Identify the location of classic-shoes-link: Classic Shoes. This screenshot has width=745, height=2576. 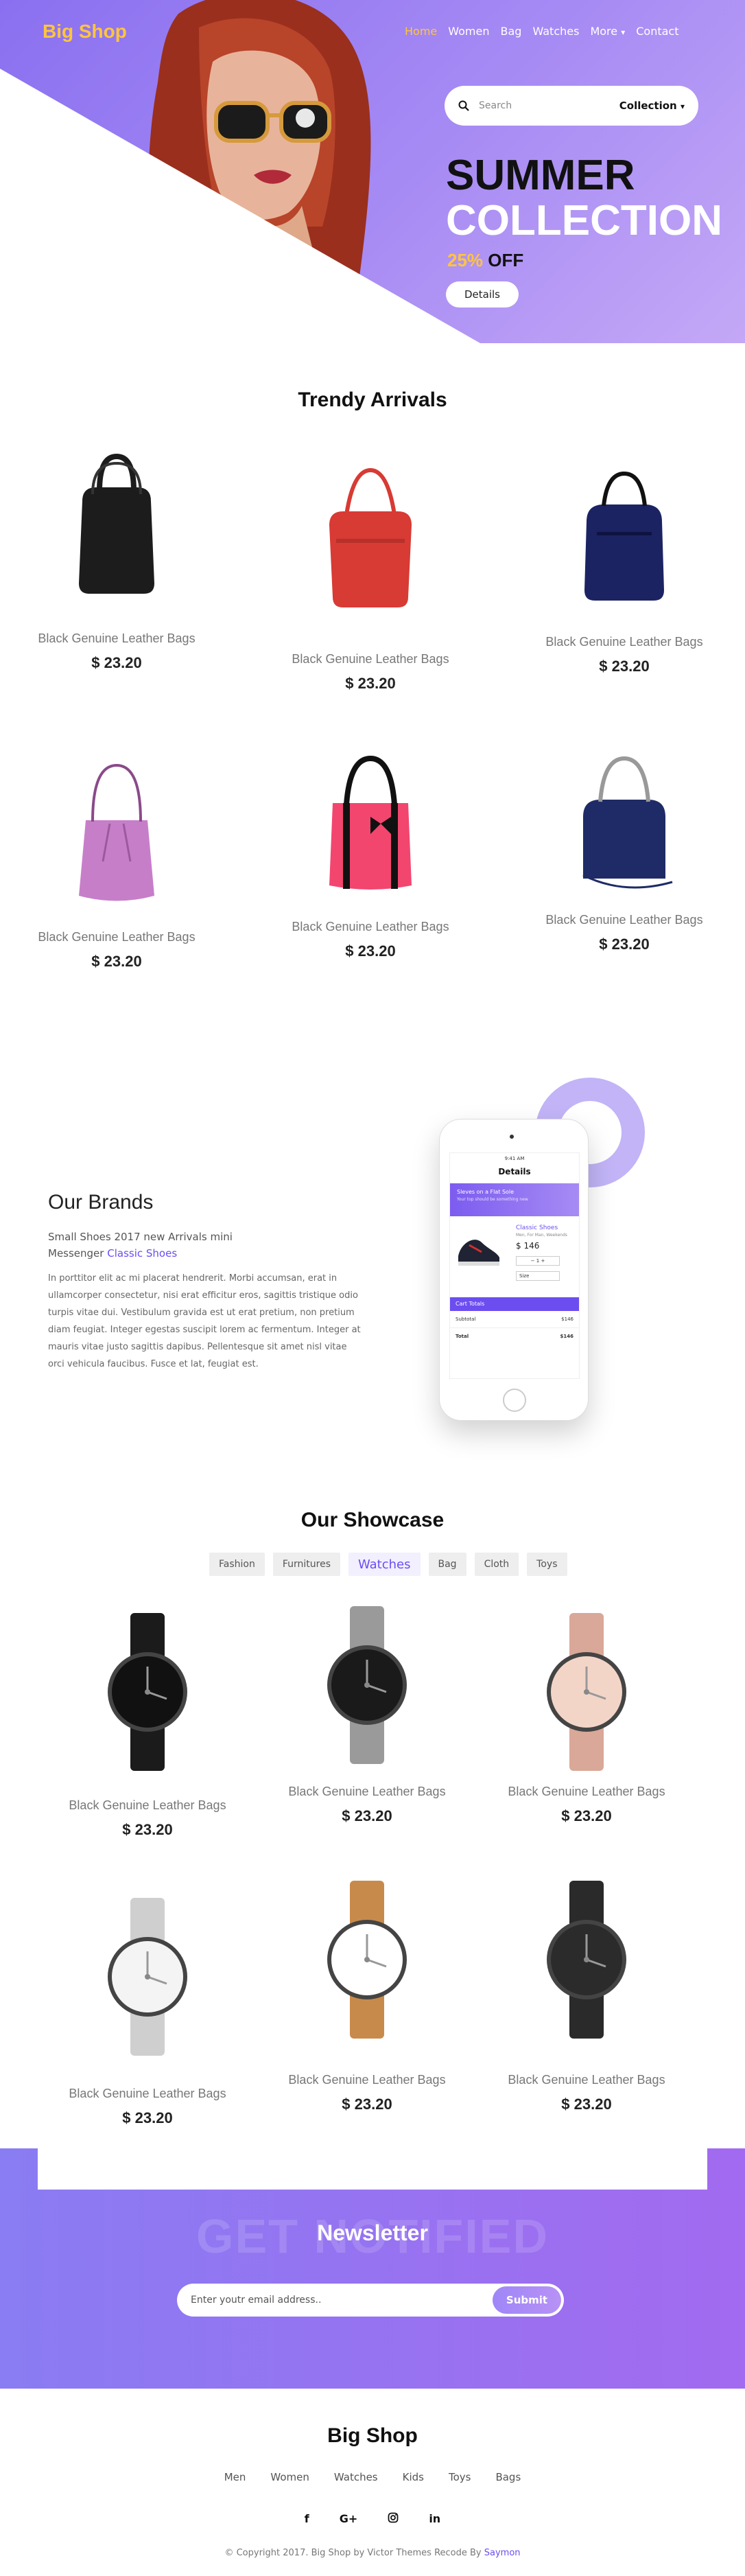
(142, 1253).